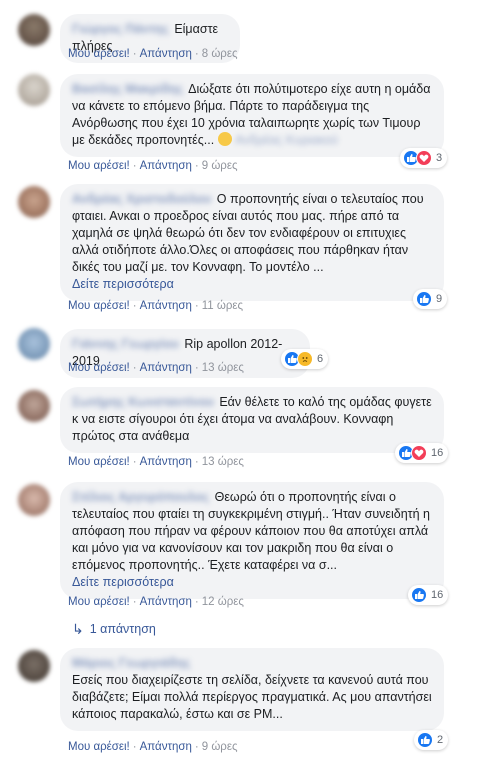 This screenshot has height=761, width=491. I want to click on commenter-name: Γιάννης Γεωργίου, so click(125, 344).